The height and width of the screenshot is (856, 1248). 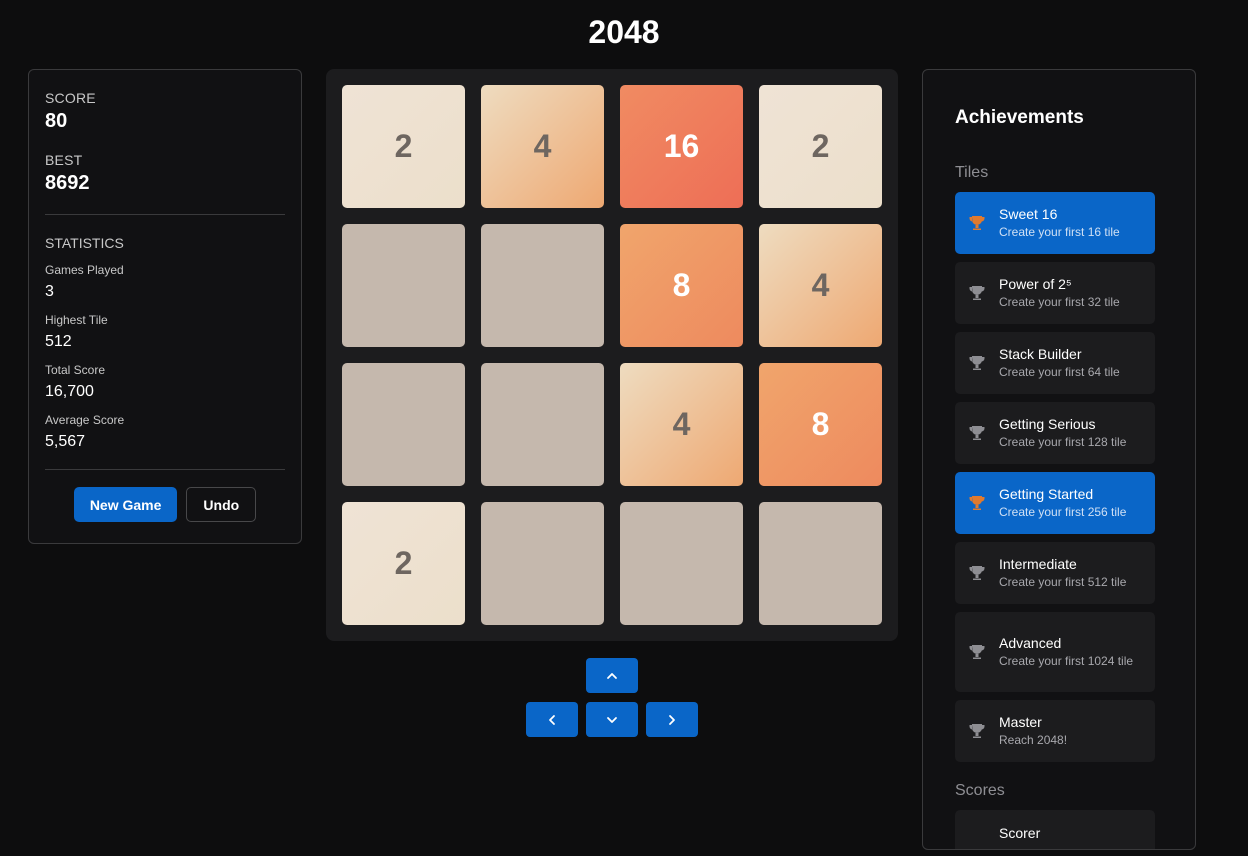 I want to click on chevron-right-icon, so click(x=672, y=719).